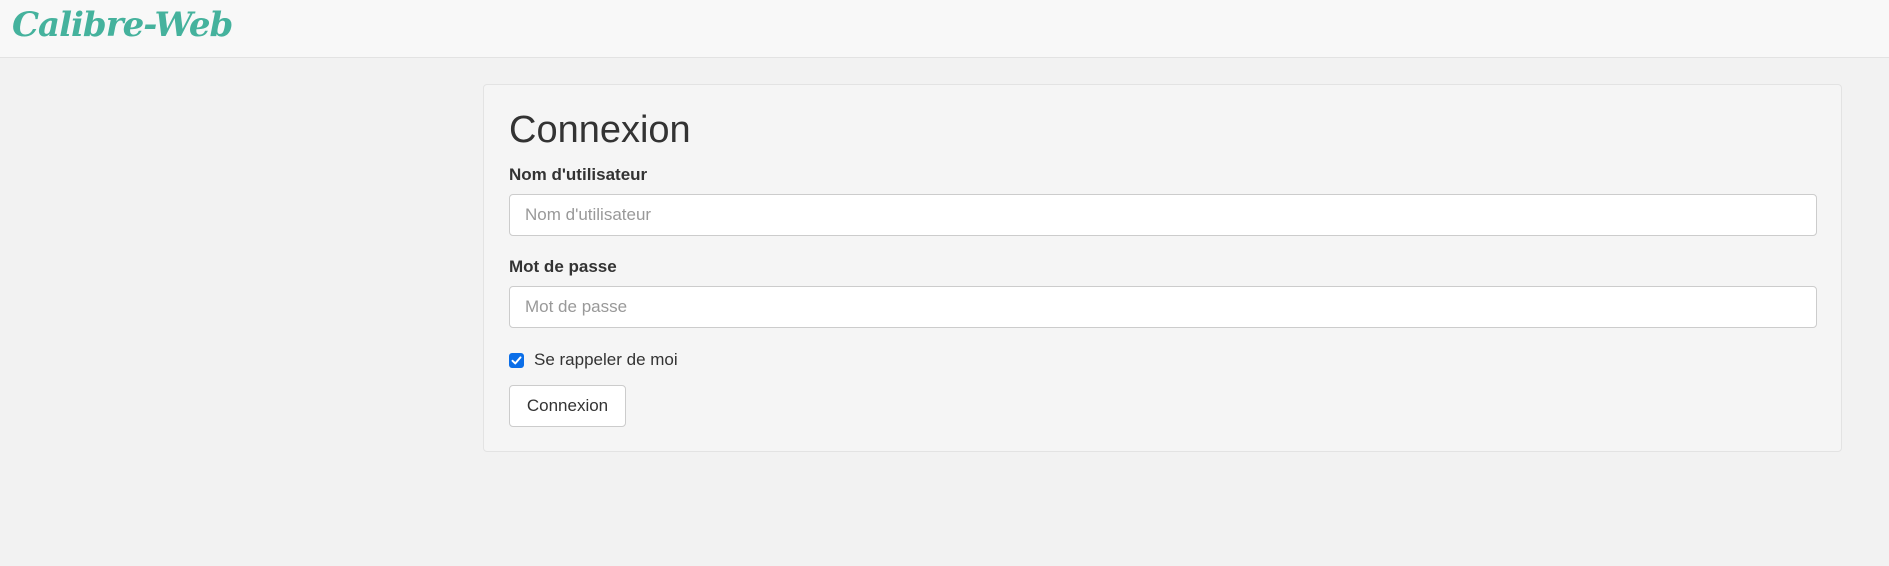  I want to click on remember-me-checkbox, so click(516, 360).